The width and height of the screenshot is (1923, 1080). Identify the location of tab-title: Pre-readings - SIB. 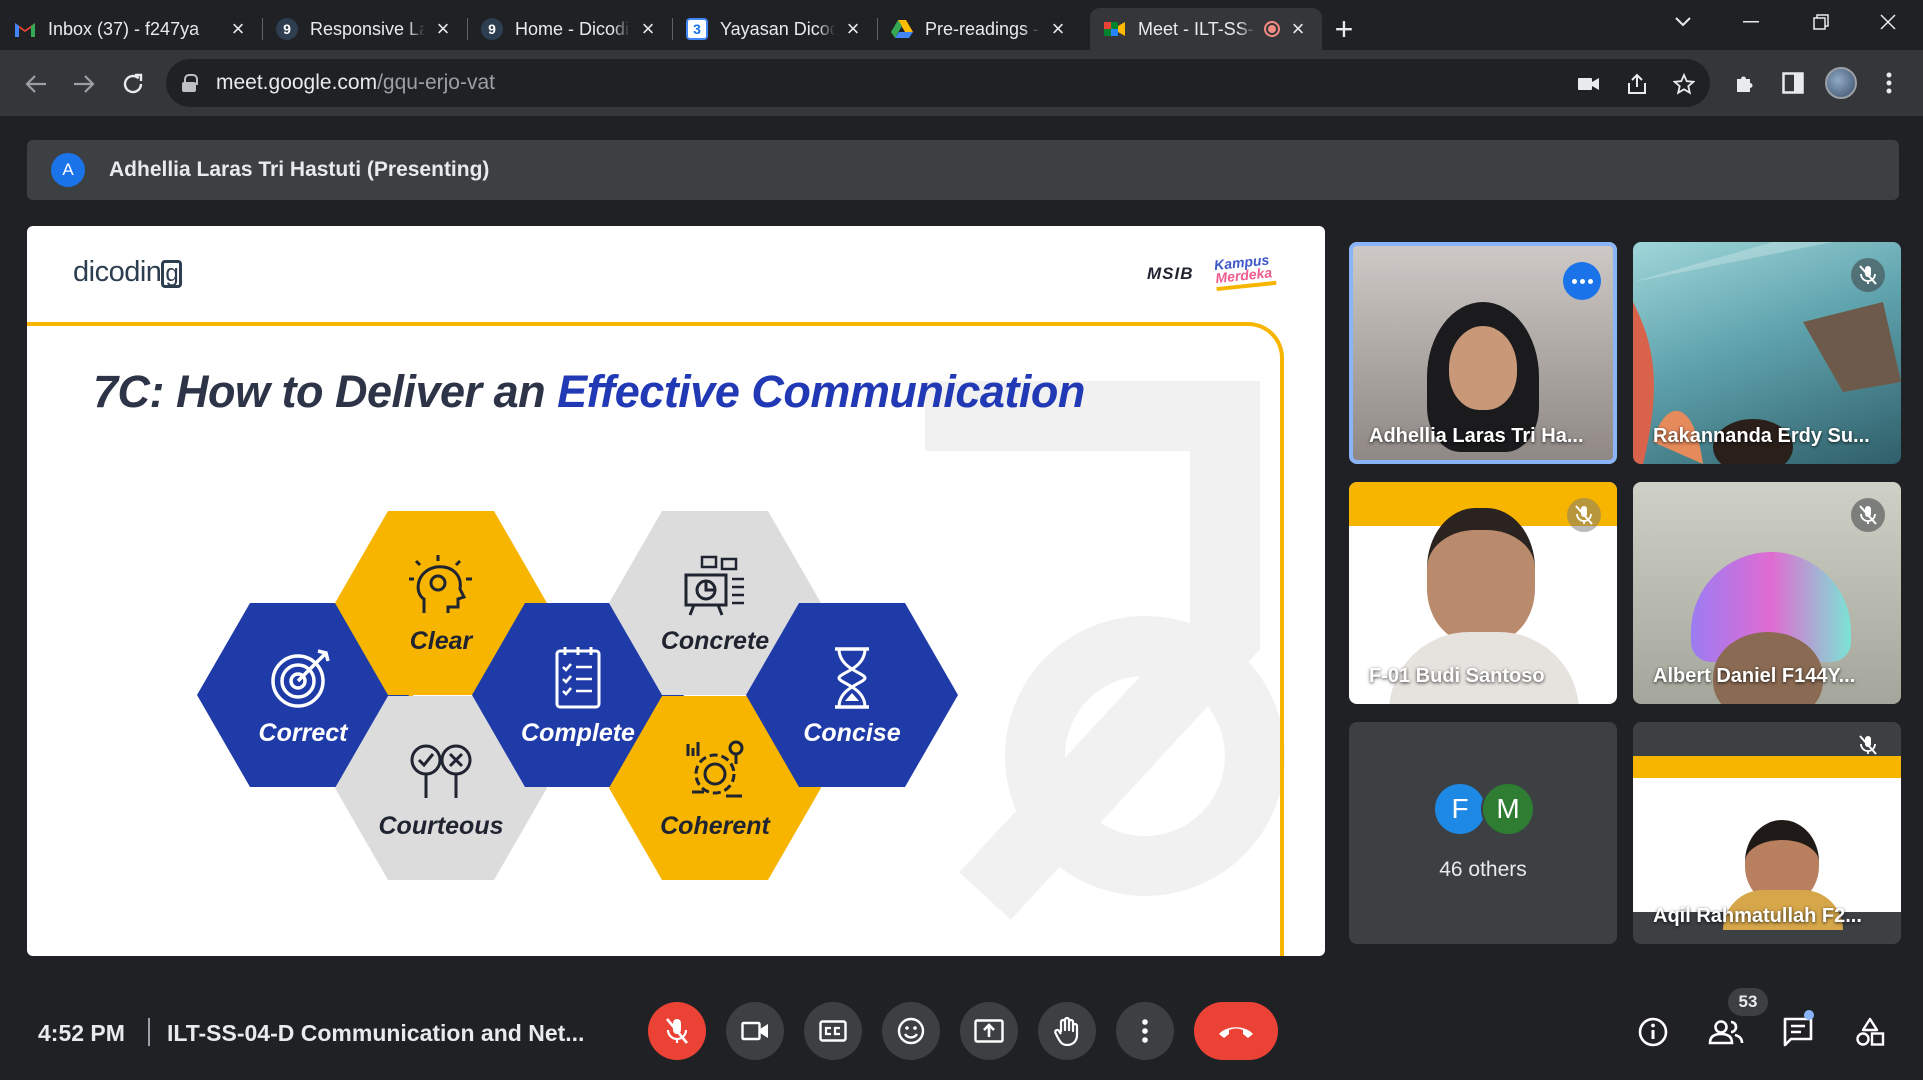
(982, 28).